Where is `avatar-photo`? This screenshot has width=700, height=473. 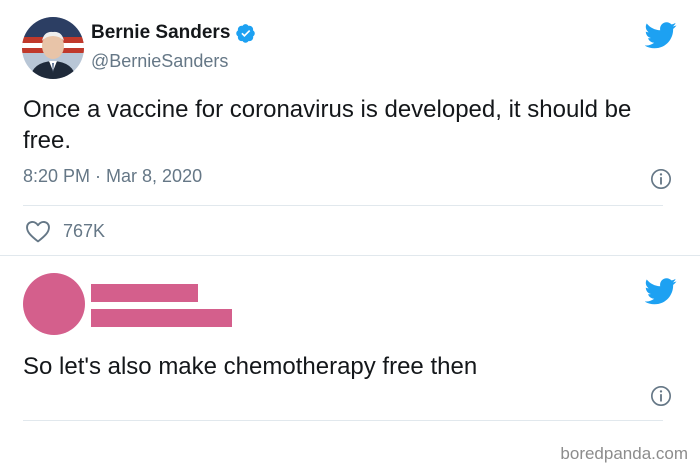
avatar-photo is located at coordinates (53, 48).